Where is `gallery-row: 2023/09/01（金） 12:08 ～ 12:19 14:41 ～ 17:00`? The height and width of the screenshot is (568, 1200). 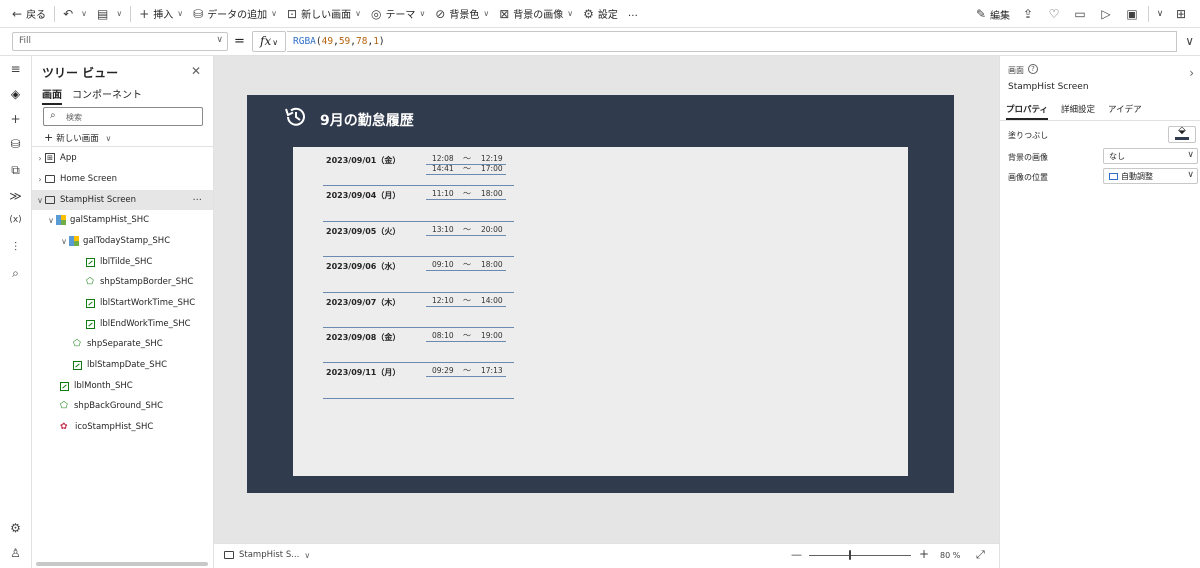
gallery-row: 2023/09/01（金） 12:08 ～ 12:19 14:41 ～ 17:00 is located at coordinates (413, 164).